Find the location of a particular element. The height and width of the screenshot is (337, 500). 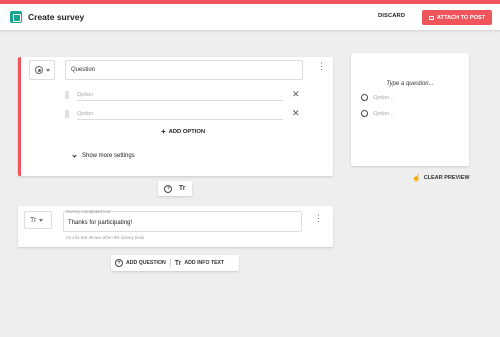

discard-button: DISCARD is located at coordinates (391, 16).